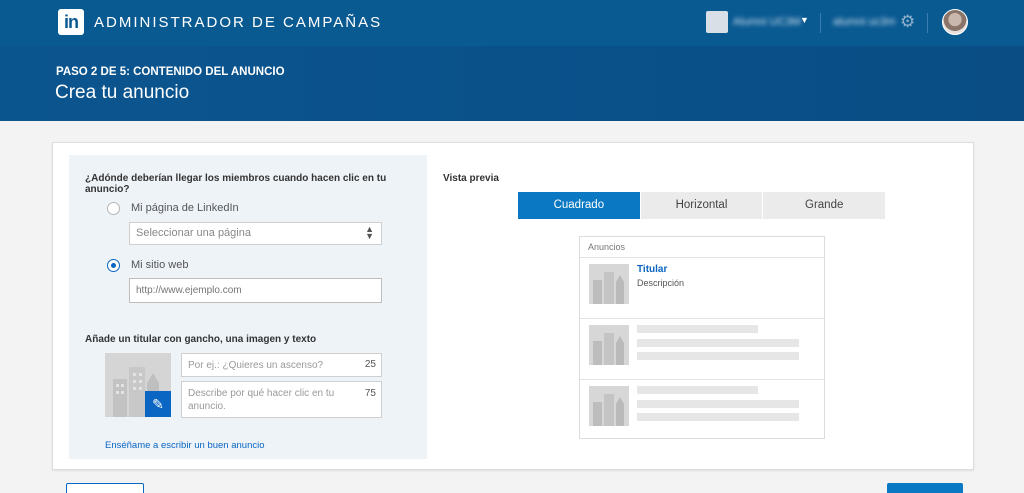  What do you see at coordinates (122, 92) in the screenshot?
I see `page-title: Crea tu anuncio` at bounding box center [122, 92].